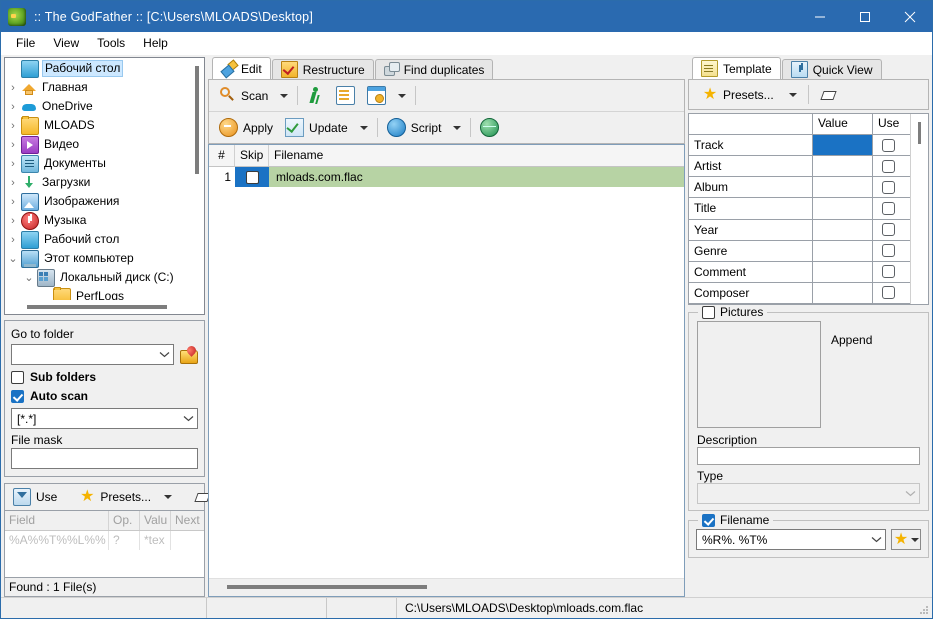  What do you see at coordinates (819, 16) in the screenshot?
I see `minimize-button` at bounding box center [819, 16].